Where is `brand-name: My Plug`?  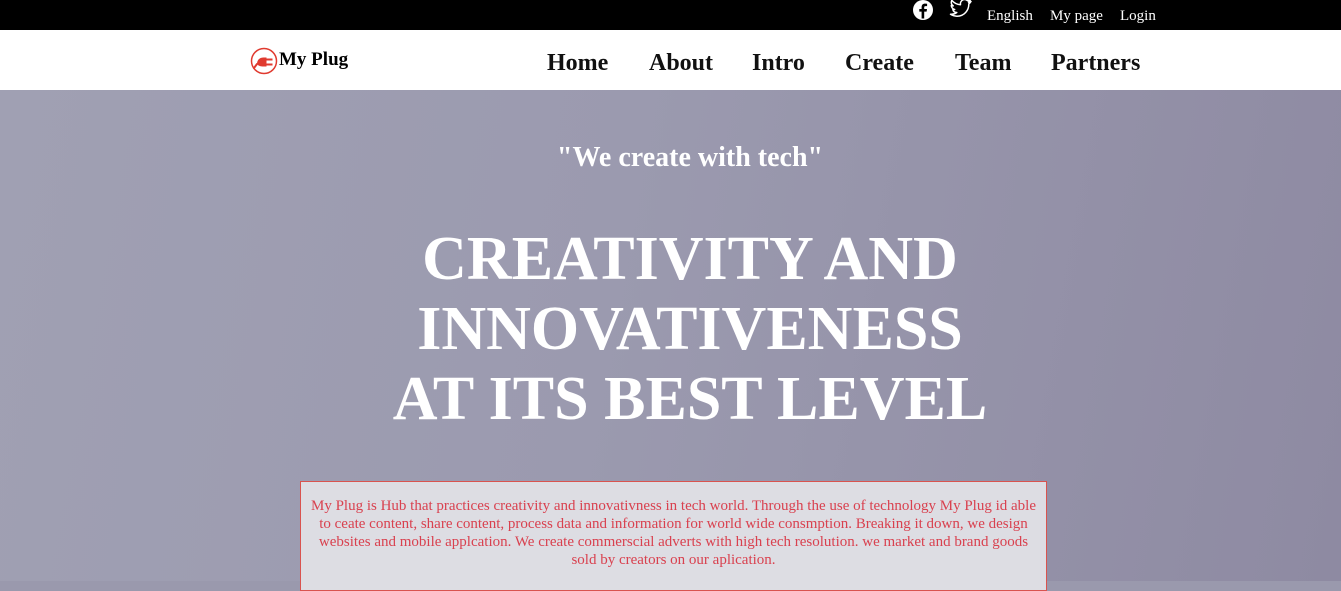
brand-name: My Plug is located at coordinates (314, 59).